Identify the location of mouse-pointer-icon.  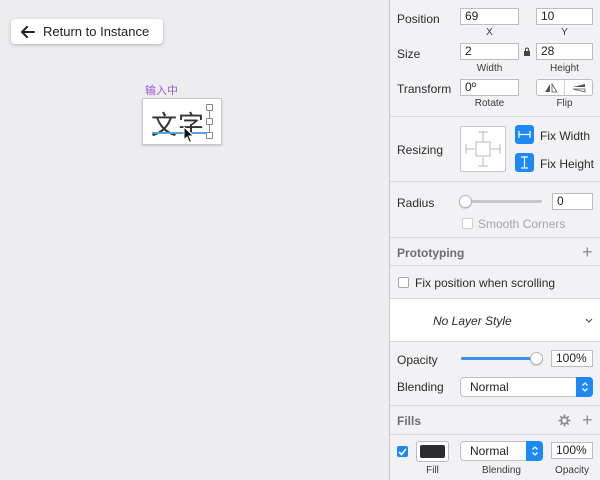
(189, 135).